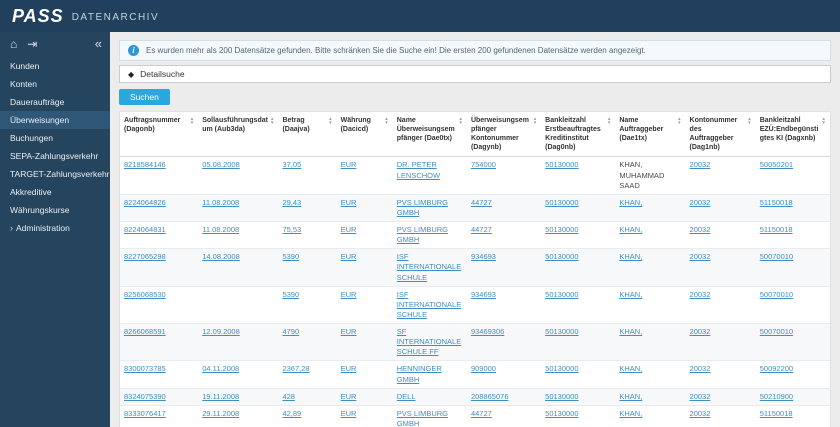 Image resolution: width=840 pixels, height=427 pixels. Describe the element at coordinates (55, 192) in the screenshot. I see `sidebar-item-akkreditive: Akkreditive` at that location.